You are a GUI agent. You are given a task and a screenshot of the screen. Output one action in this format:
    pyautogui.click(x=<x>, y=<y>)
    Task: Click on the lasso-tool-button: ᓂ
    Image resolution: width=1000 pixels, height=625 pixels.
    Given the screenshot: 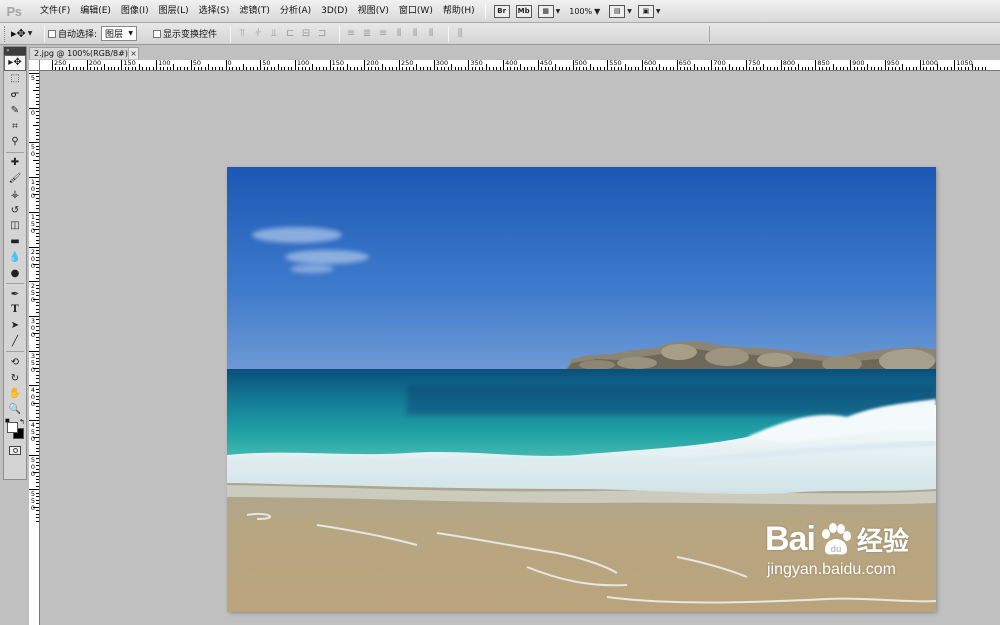 What is the action you would take?
    pyautogui.click(x=15, y=95)
    